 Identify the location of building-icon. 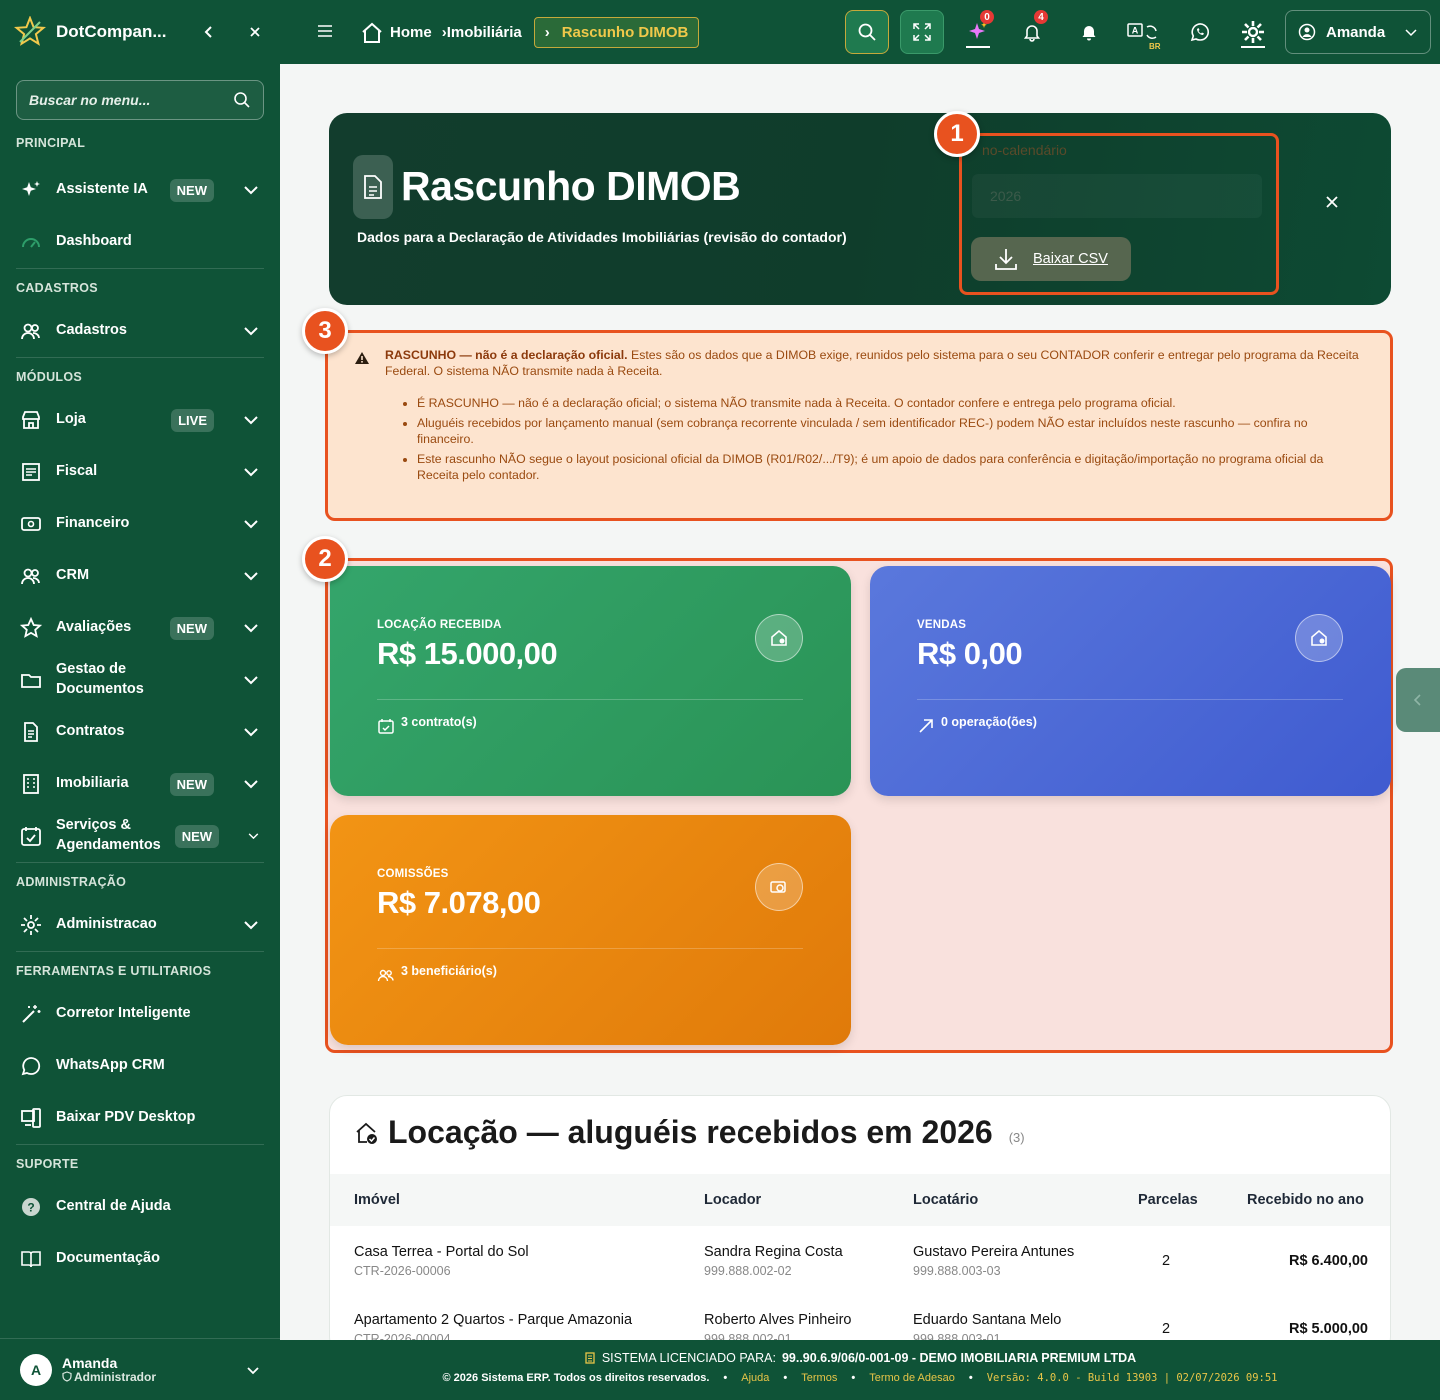
(31, 784).